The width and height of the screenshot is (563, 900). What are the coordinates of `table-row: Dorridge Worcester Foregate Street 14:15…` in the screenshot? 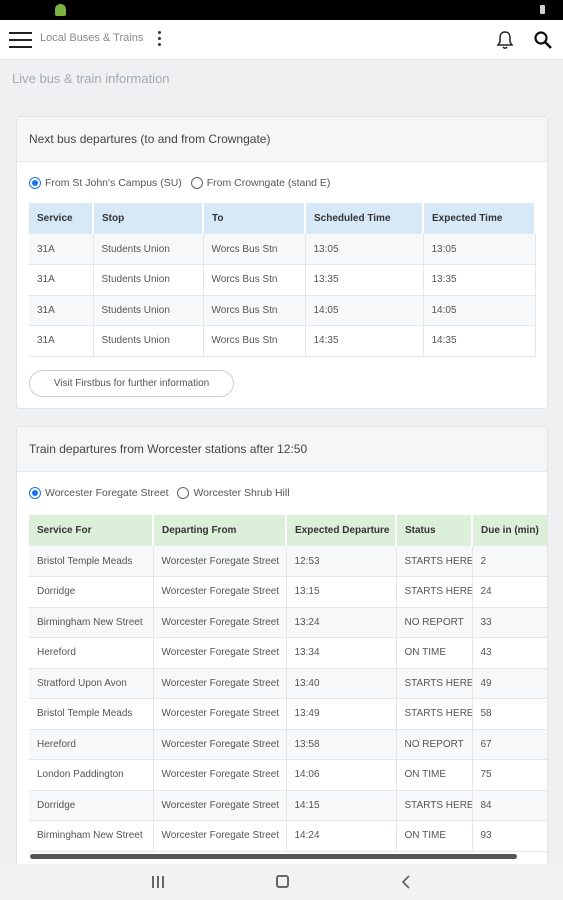 It's located at (288, 805).